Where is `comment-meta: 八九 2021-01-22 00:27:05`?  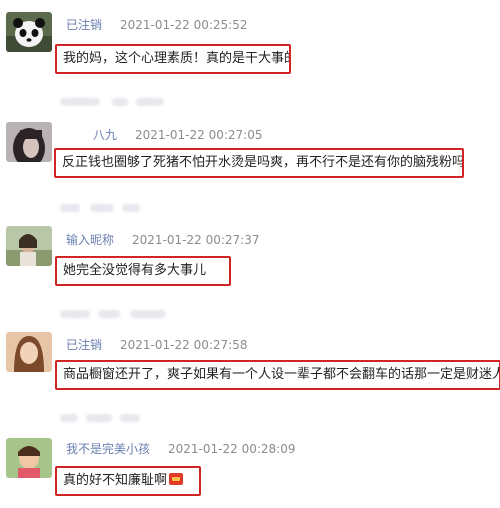
comment-meta: 八九 2021-01-22 00:27:05 is located at coordinates (177, 134).